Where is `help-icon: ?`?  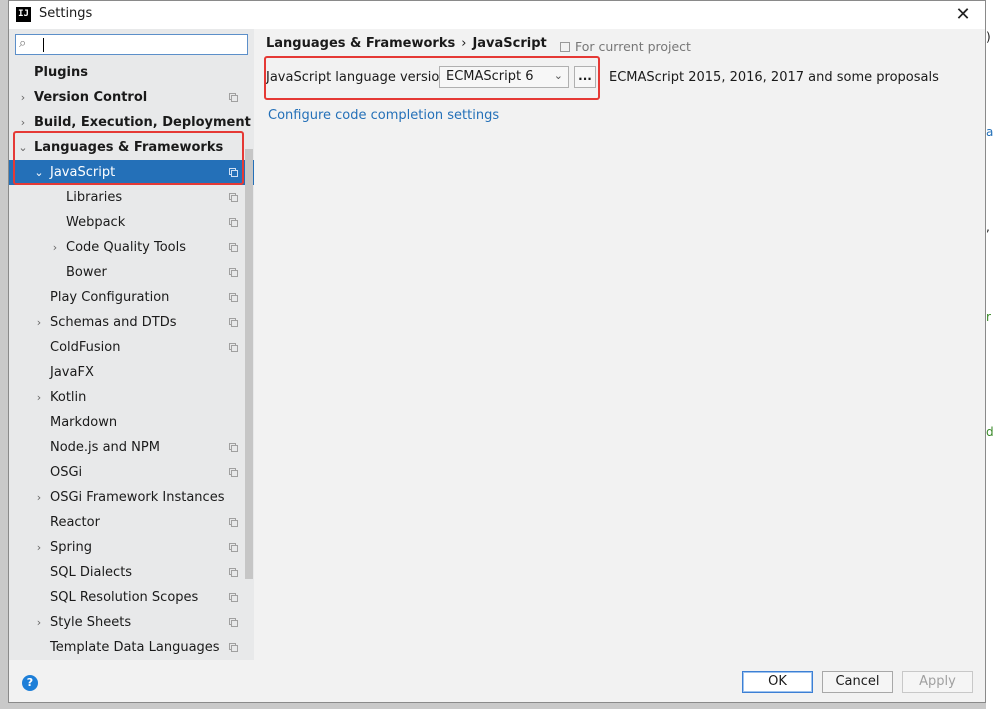 help-icon: ? is located at coordinates (30, 683).